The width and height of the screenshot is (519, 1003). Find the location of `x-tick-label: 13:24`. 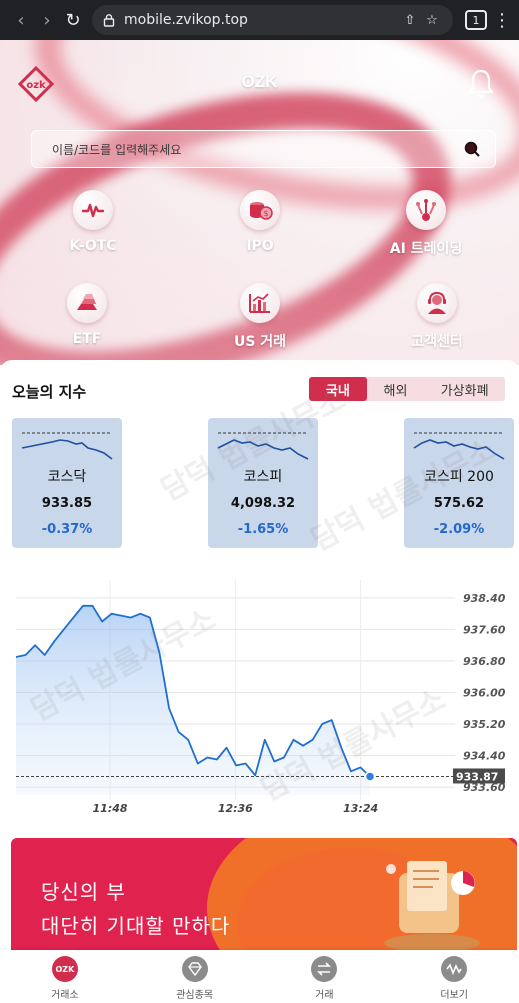

x-tick-label: 13:24 is located at coordinates (360, 808).